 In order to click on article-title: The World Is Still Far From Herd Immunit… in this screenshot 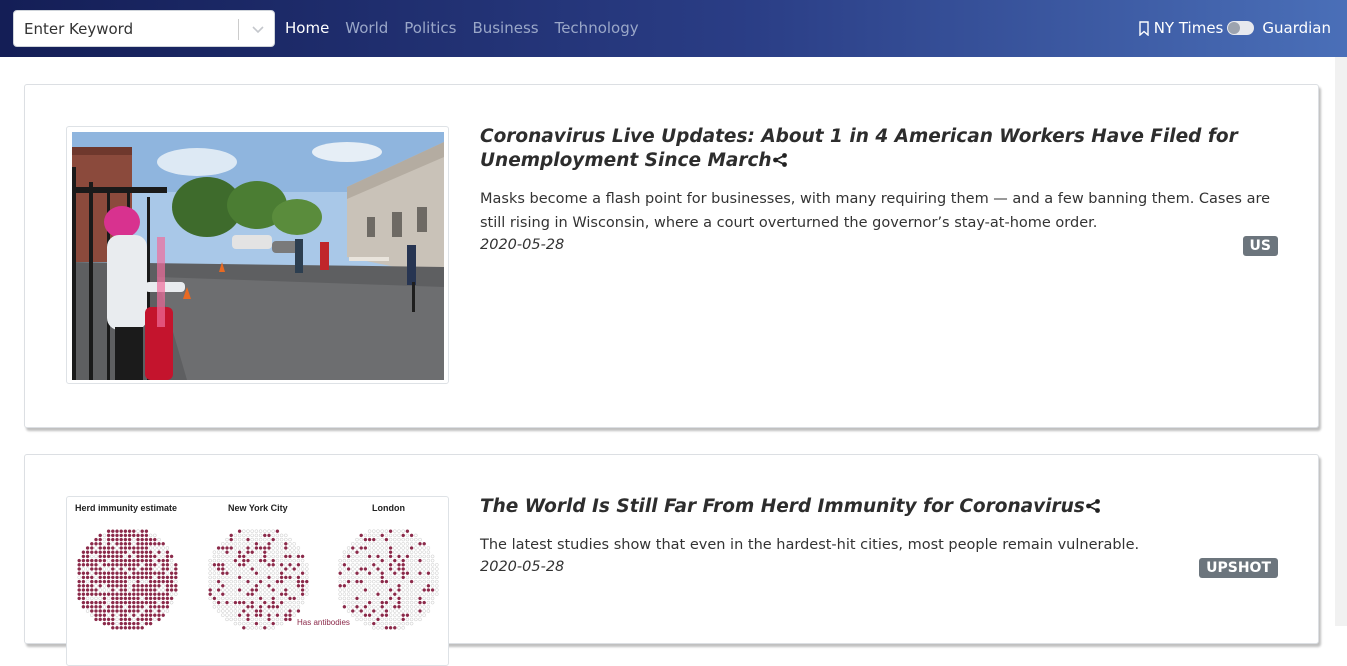, I will do `click(885, 507)`.